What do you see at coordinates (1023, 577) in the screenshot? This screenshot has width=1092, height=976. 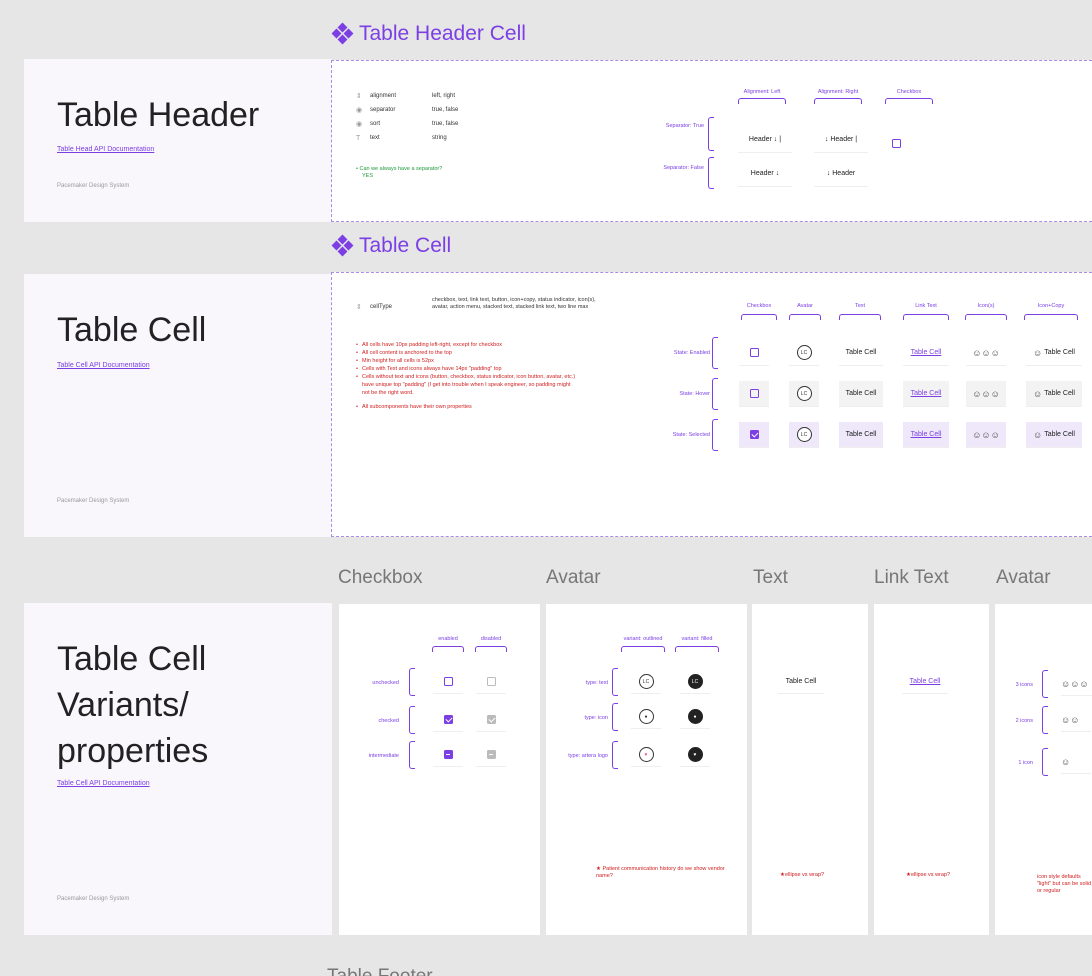 I see `variant-heading-icons: Avatar` at bounding box center [1023, 577].